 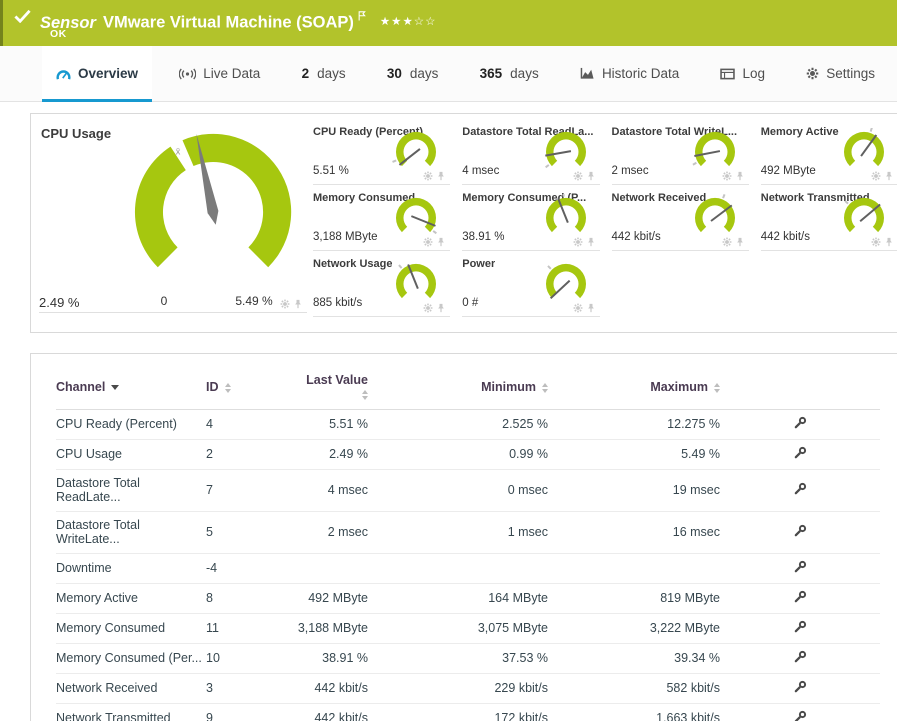 I want to click on cell-id: 9, so click(x=251, y=712).